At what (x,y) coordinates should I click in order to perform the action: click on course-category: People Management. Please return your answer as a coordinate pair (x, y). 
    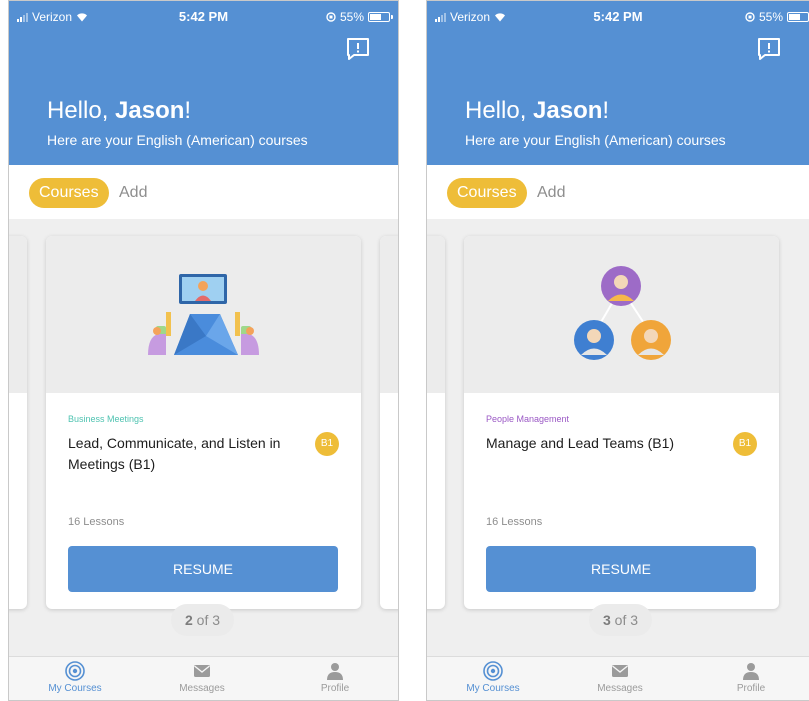
    Looking at the image, I should click on (528, 419).